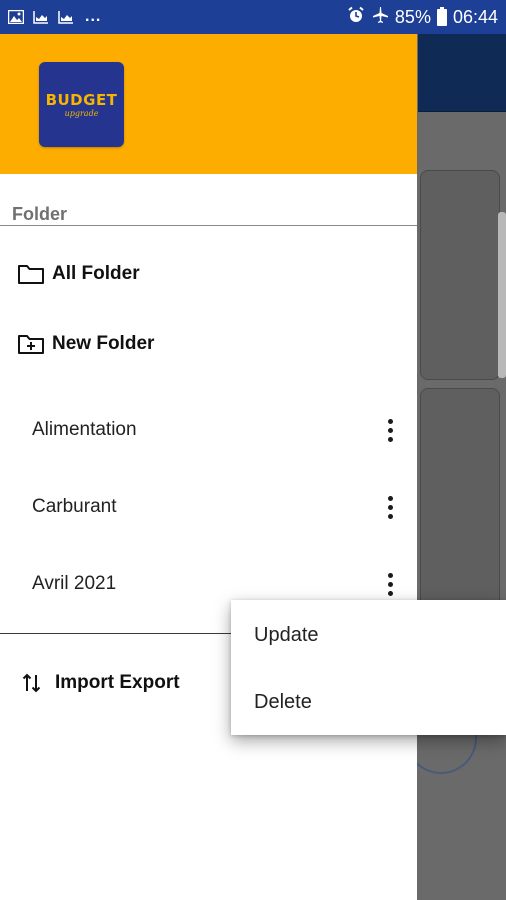 The height and width of the screenshot is (900, 506). Describe the element at coordinates (502, 295) in the screenshot. I see `background-scrollbar` at that location.